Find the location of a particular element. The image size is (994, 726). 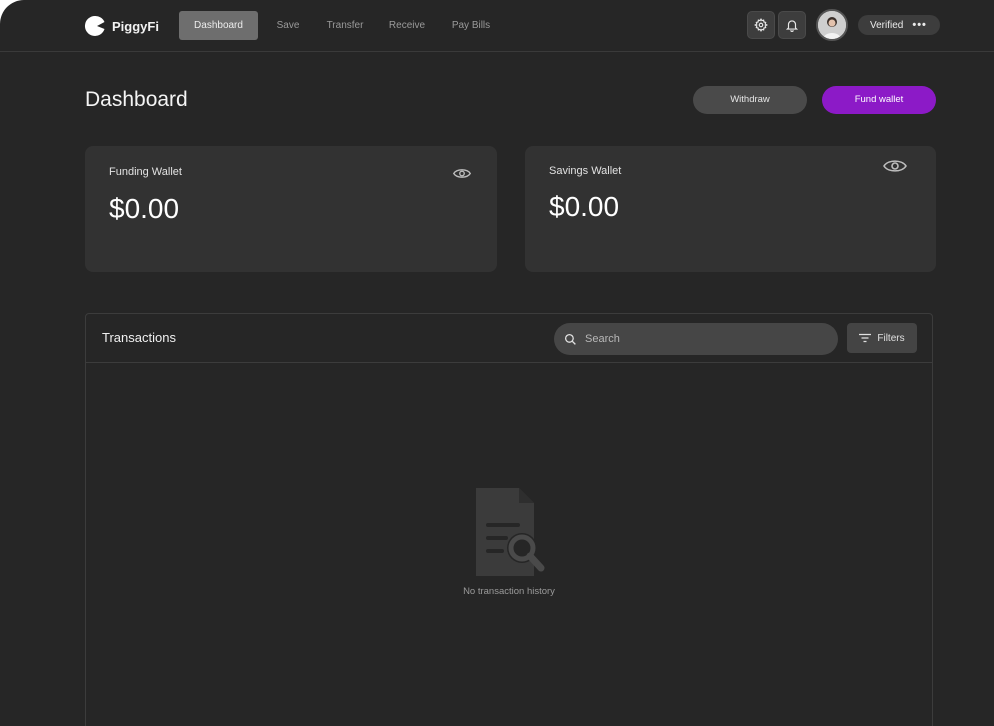

transactions-header: Transactions Filters is located at coordinates (509, 338).